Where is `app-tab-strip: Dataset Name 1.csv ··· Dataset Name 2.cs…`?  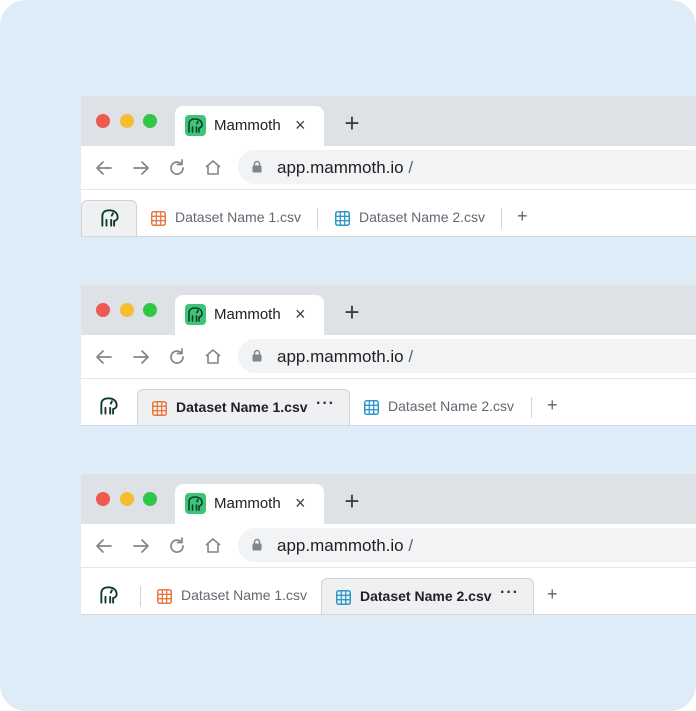
app-tab-strip: Dataset Name 1.csv ··· Dataset Name 2.cs… is located at coordinates (388, 402).